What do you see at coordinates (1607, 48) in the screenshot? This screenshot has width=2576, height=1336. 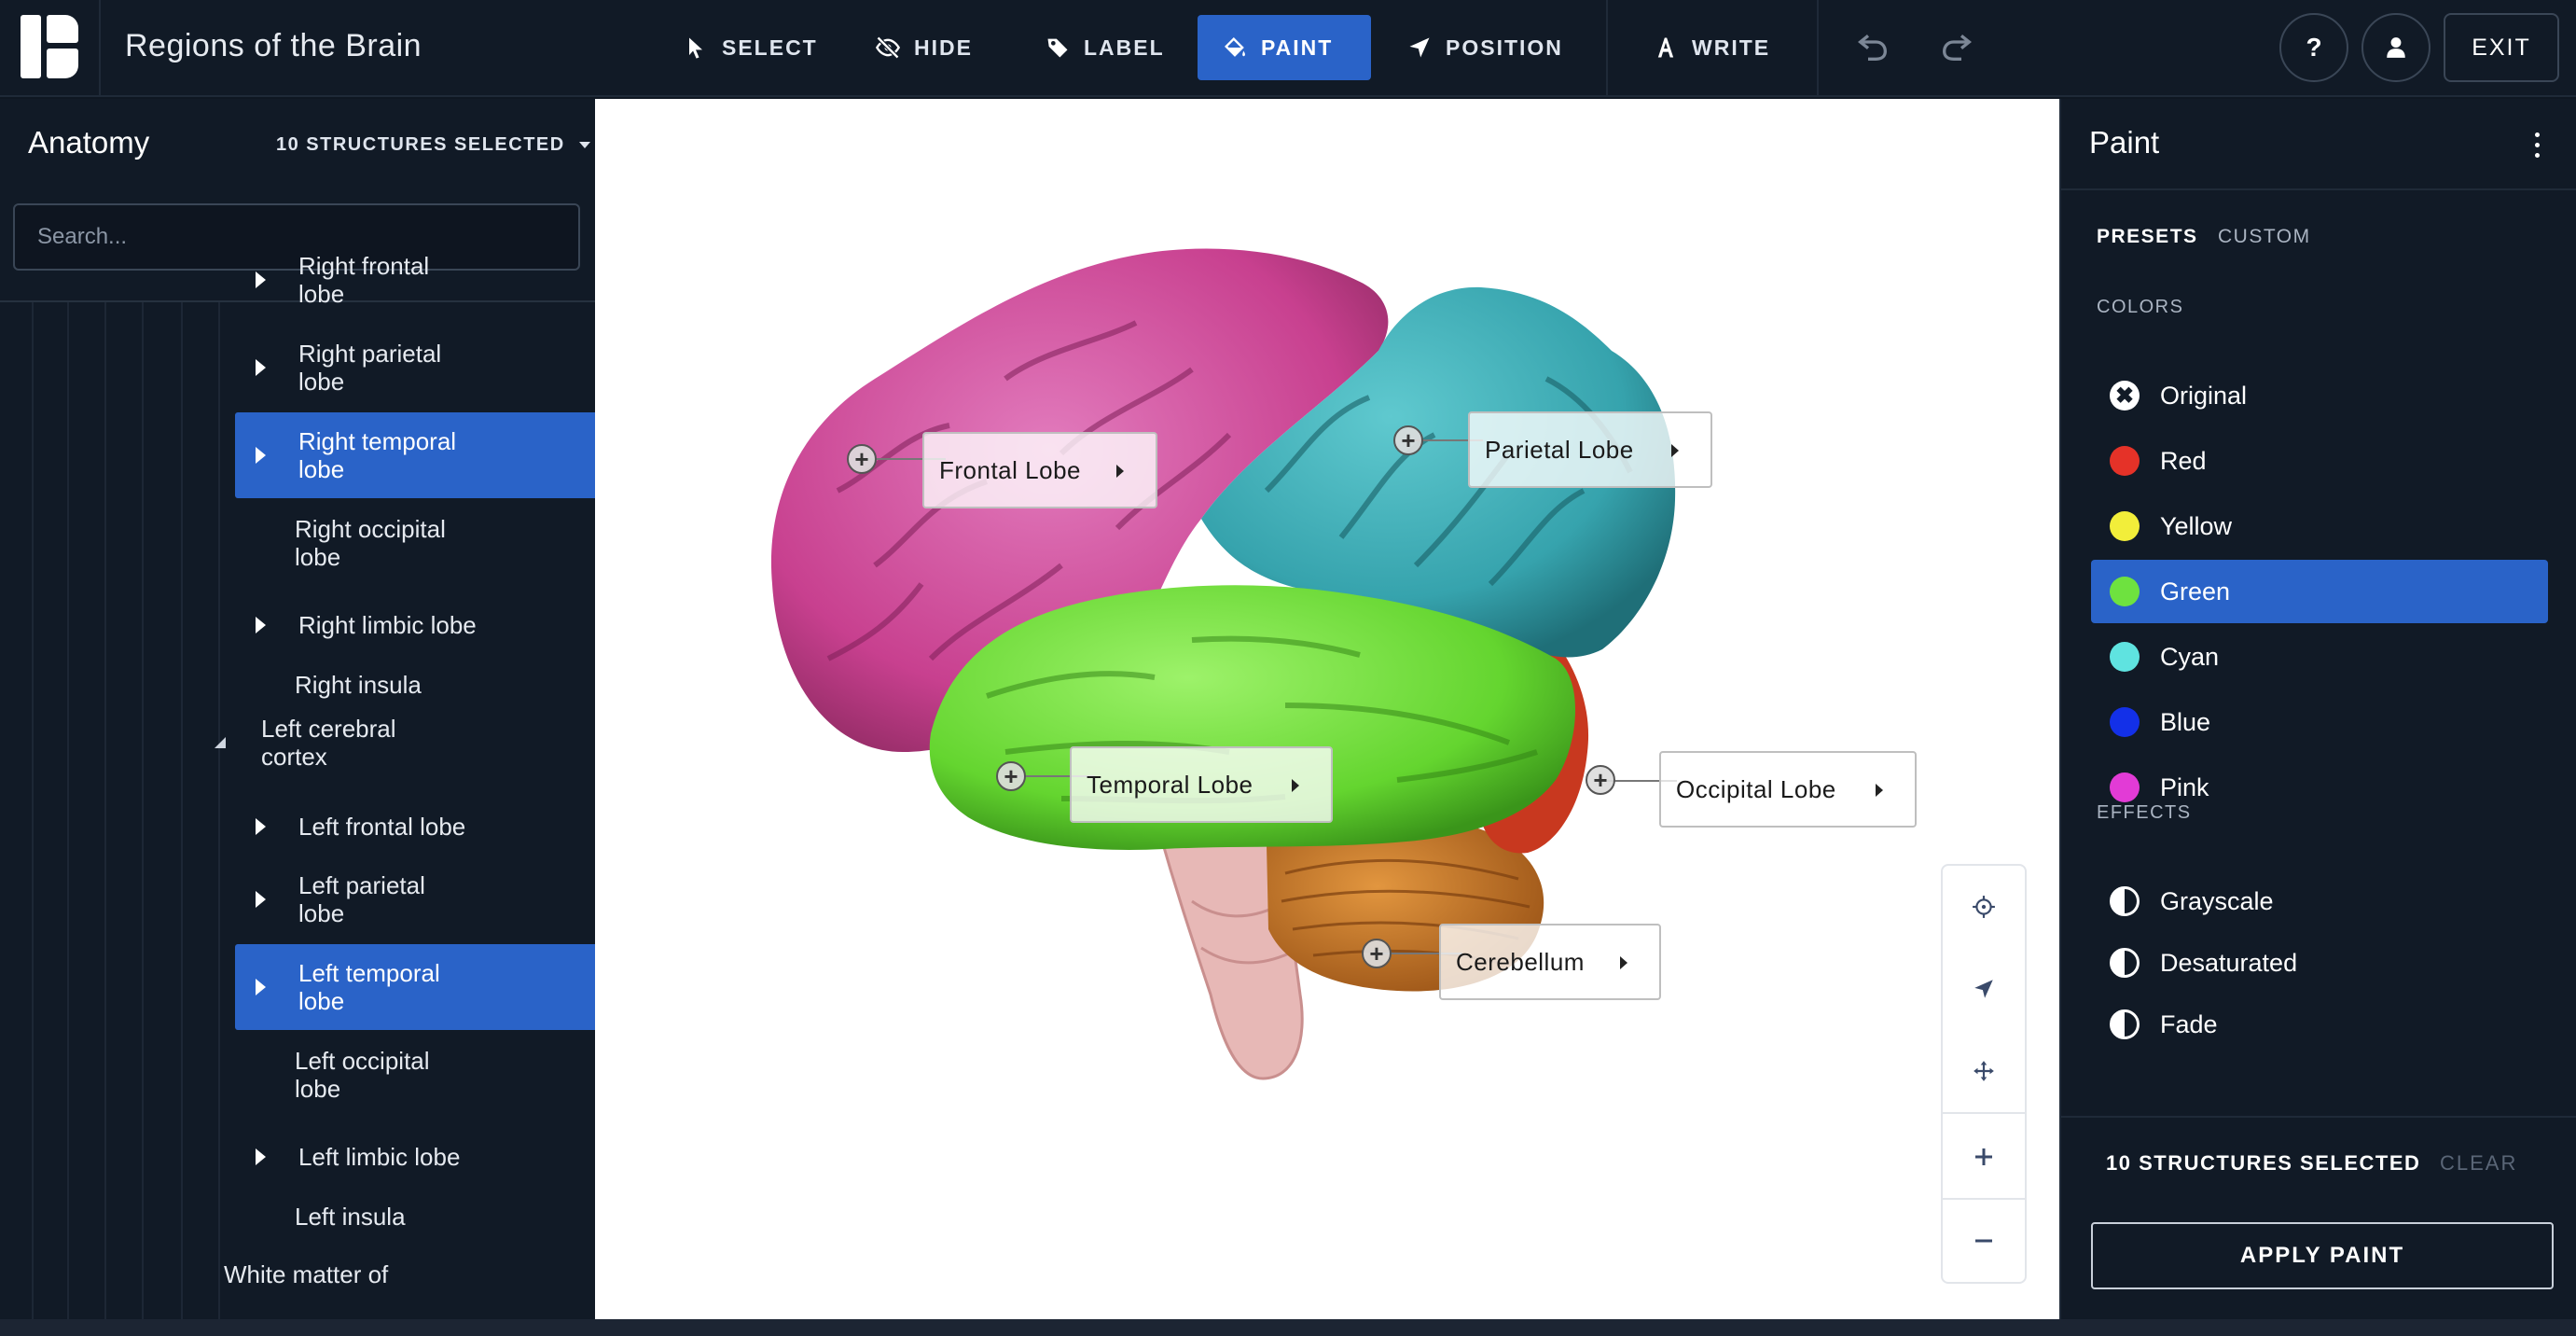 I see `toolbar-separator` at bounding box center [1607, 48].